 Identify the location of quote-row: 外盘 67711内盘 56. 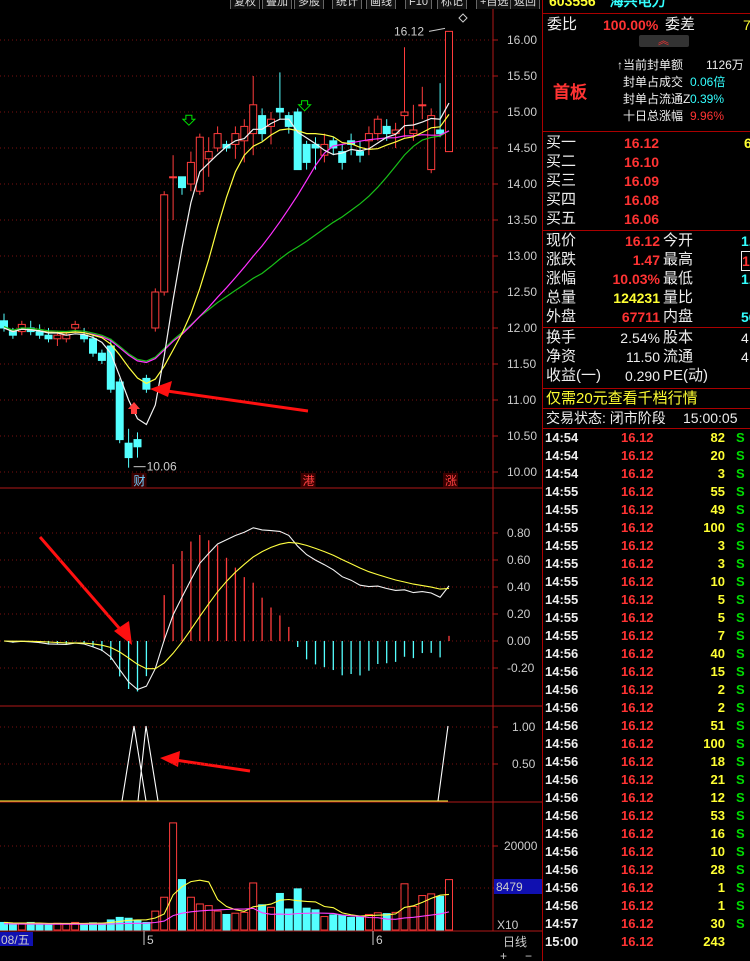
(646, 317).